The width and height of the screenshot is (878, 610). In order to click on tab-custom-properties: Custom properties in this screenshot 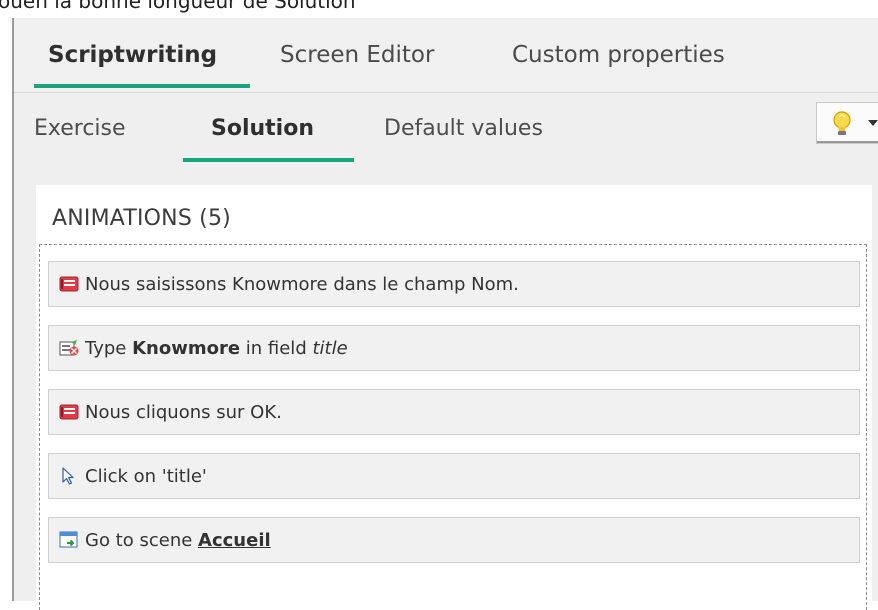, I will do `click(618, 55)`.